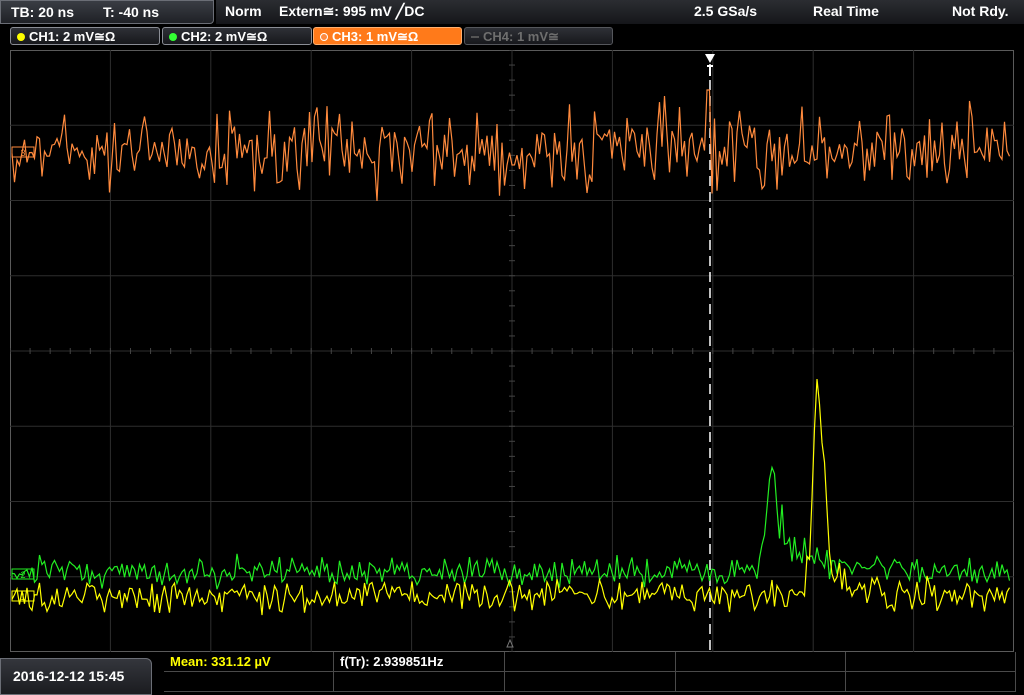 This screenshot has height=695, width=1024. I want to click on channel-3-label: CH3: 1 mV≅Ω, so click(375, 36).